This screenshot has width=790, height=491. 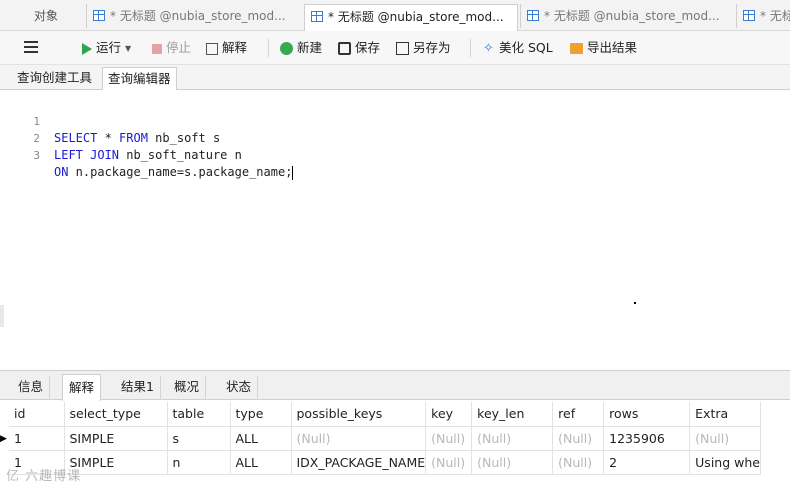 I want to click on tab-query-4: * 无标, so click(x=763, y=16).